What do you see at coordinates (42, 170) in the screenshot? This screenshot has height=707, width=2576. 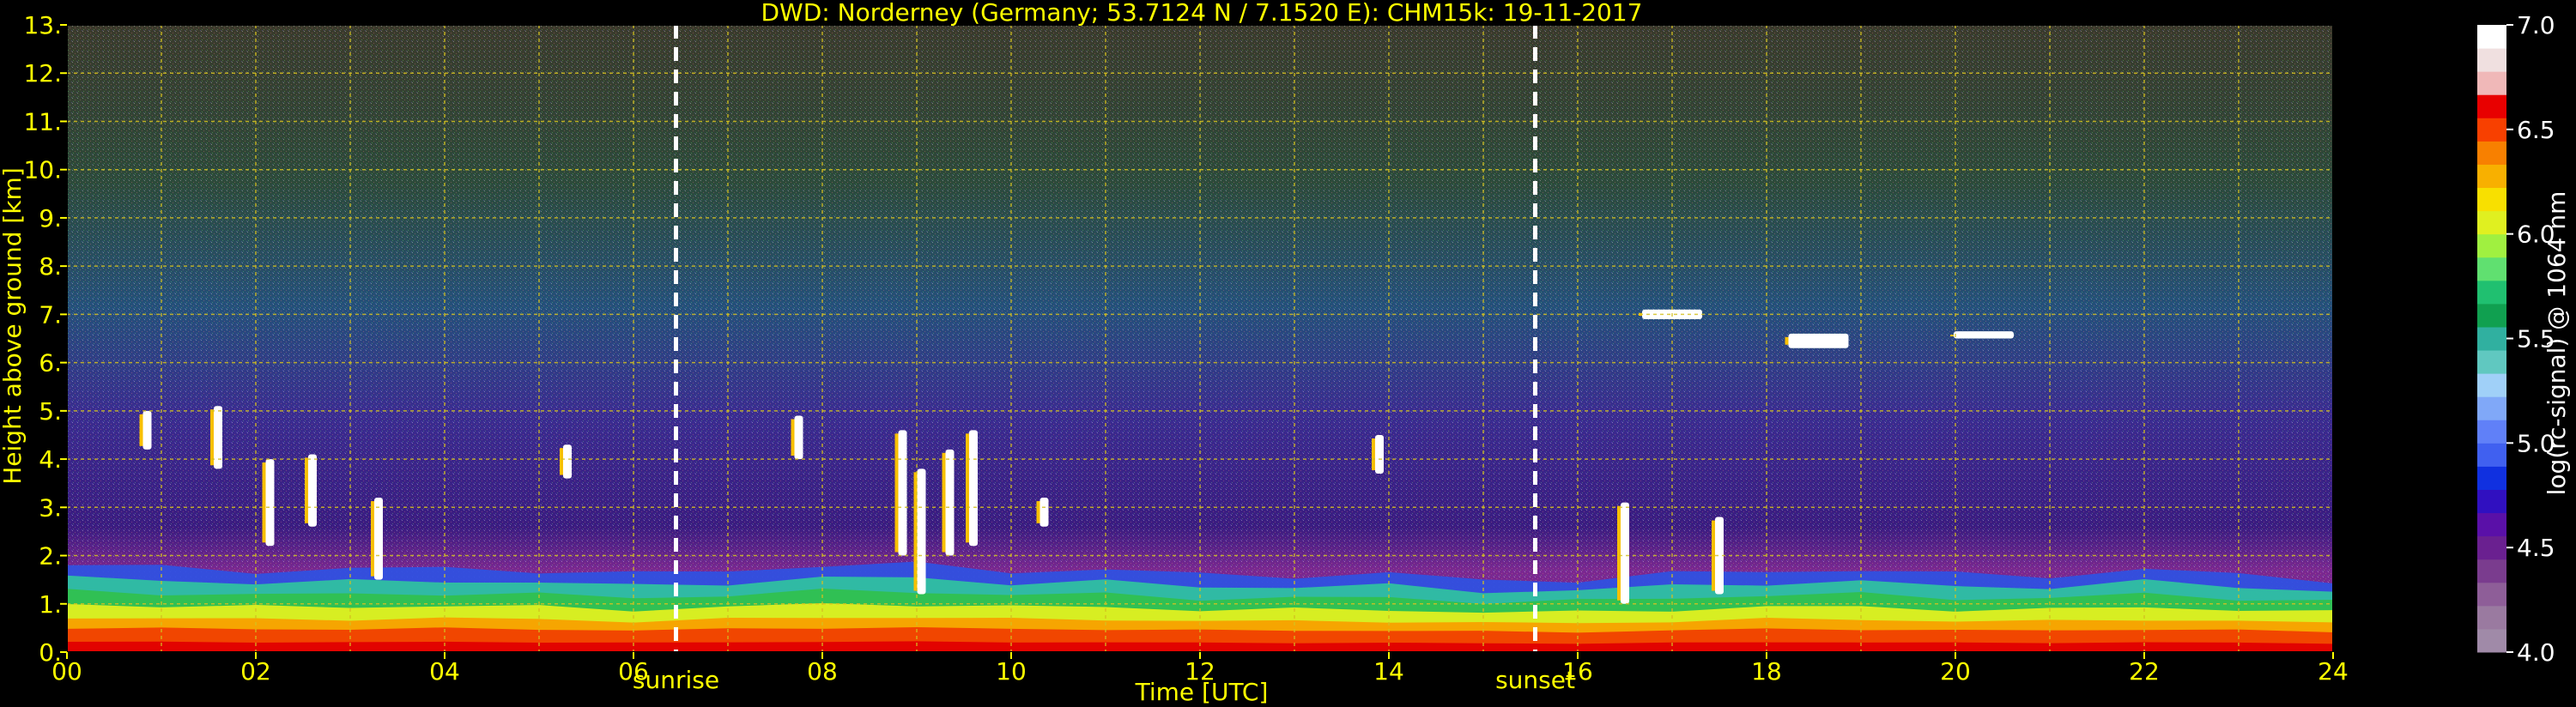 I see `y-tick-label: 10.` at bounding box center [42, 170].